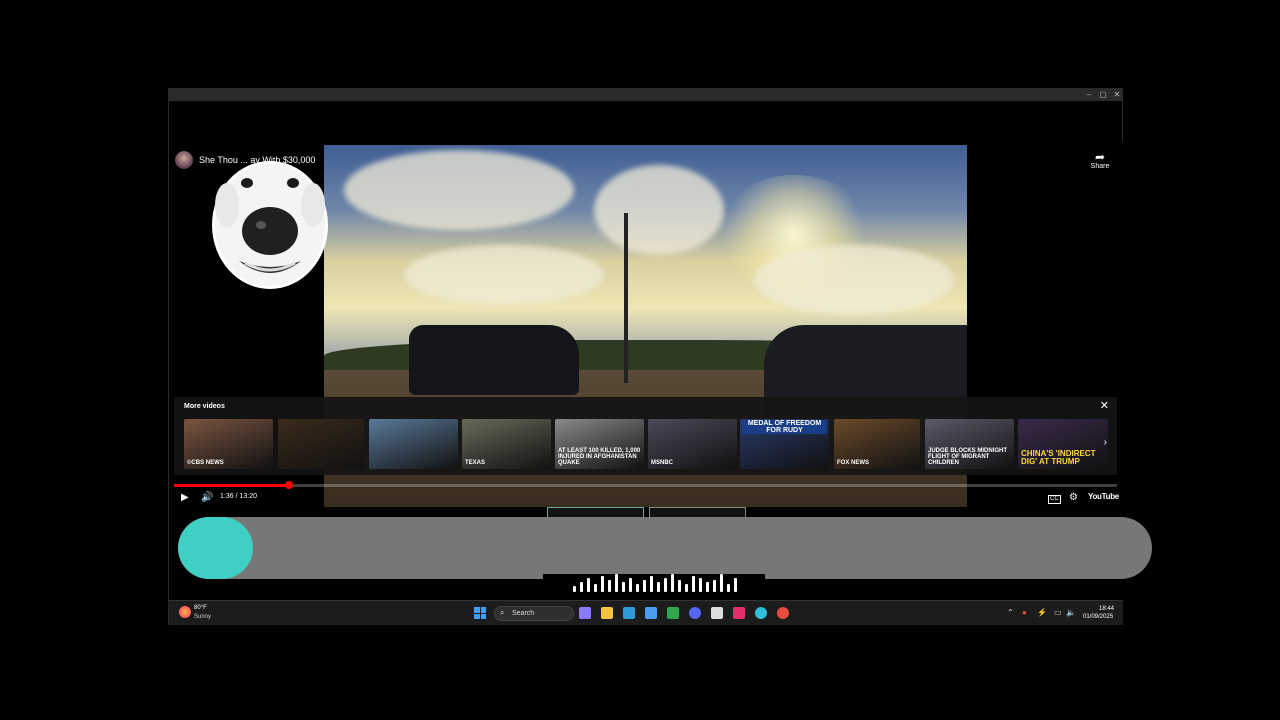  What do you see at coordinates (1042, 613) in the screenshot?
I see `tray-network-icon: ⚡` at bounding box center [1042, 613].